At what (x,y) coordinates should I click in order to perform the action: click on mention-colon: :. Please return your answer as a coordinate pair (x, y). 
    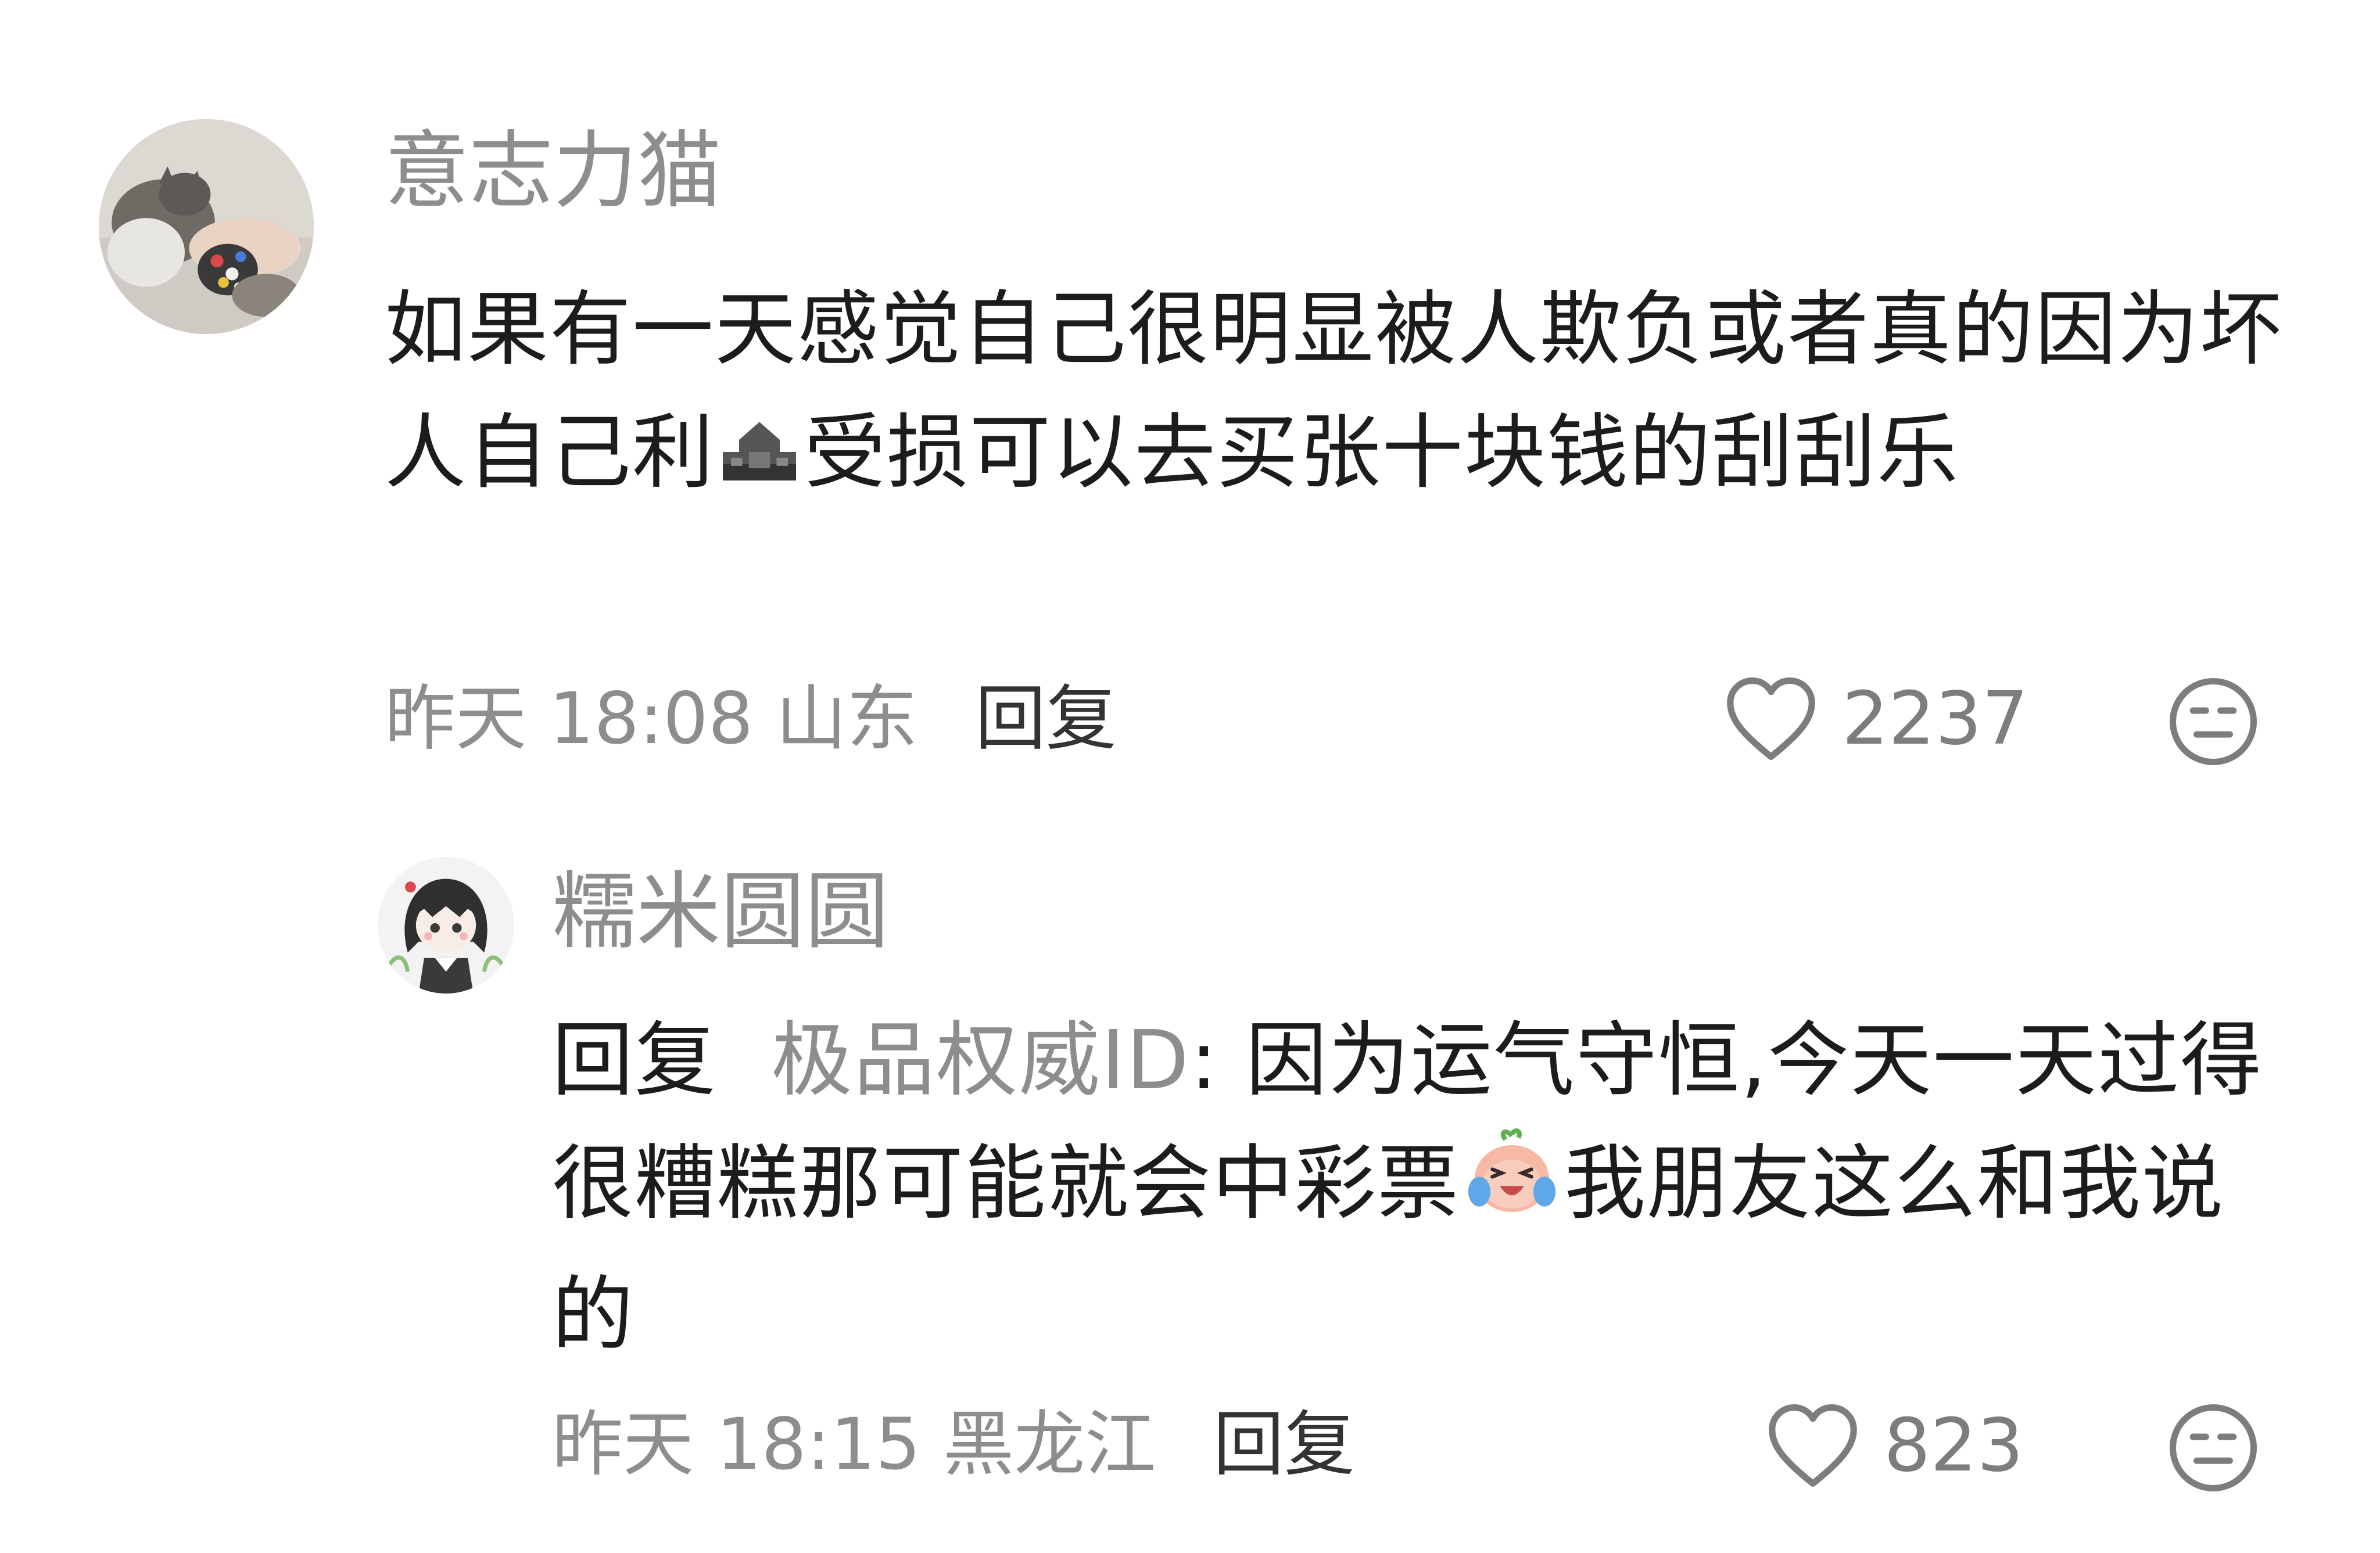
    Looking at the image, I should click on (1204, 1060).